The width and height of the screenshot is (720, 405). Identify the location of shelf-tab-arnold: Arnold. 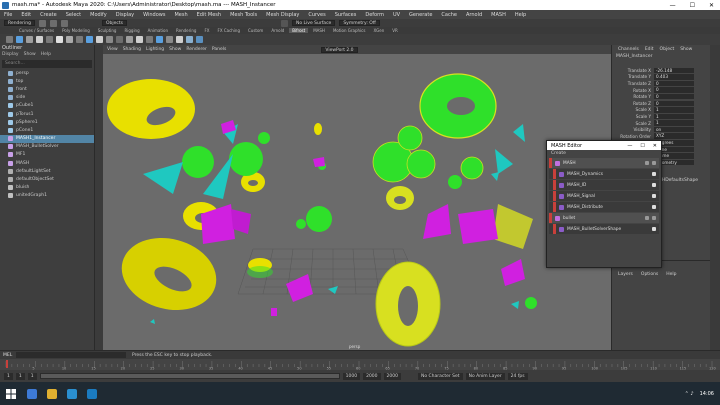
(277, 30).